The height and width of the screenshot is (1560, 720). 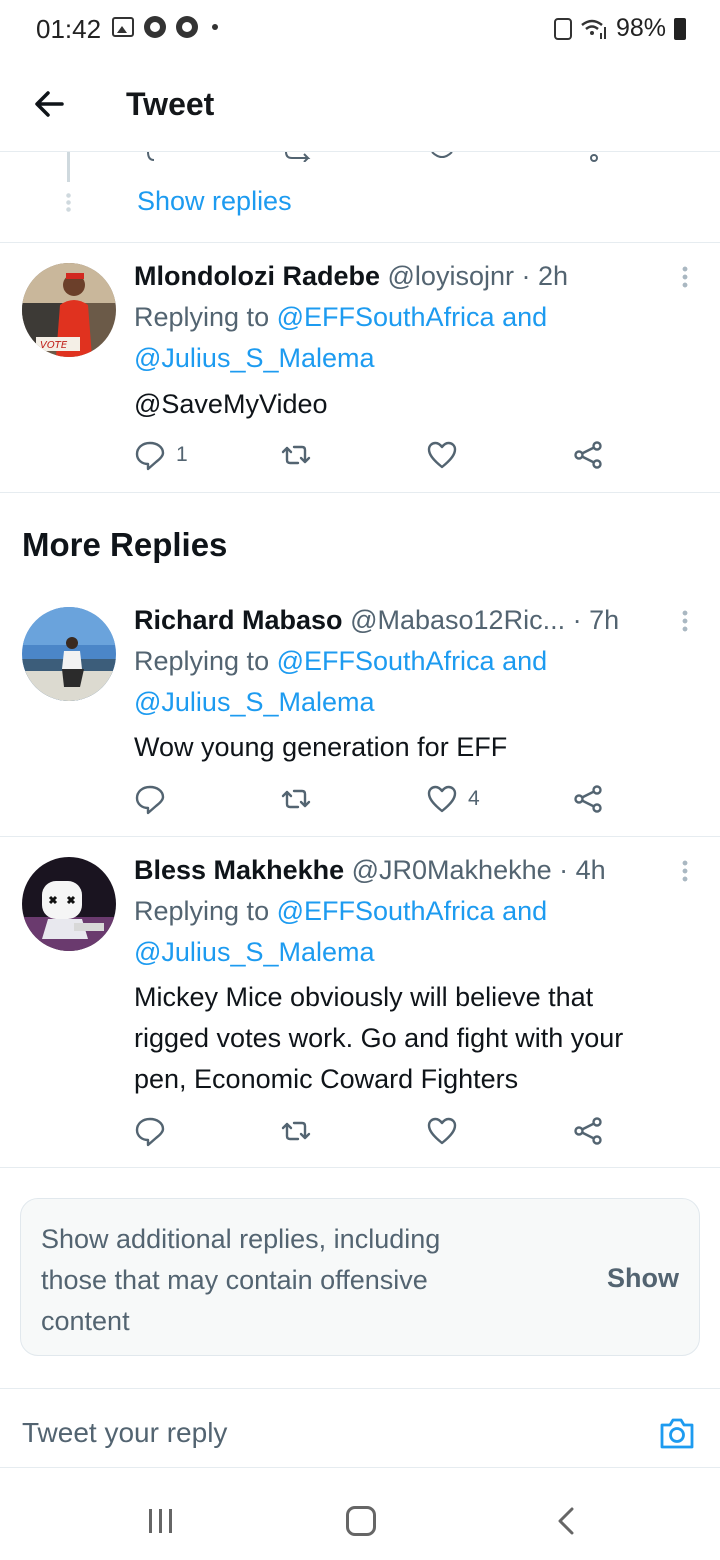 What do you see at coordinates (326, 1079) in the screenshot?
I see `tweet-text-line: pen, Economic Coward Fighters` at bounding box center [326, 1079].